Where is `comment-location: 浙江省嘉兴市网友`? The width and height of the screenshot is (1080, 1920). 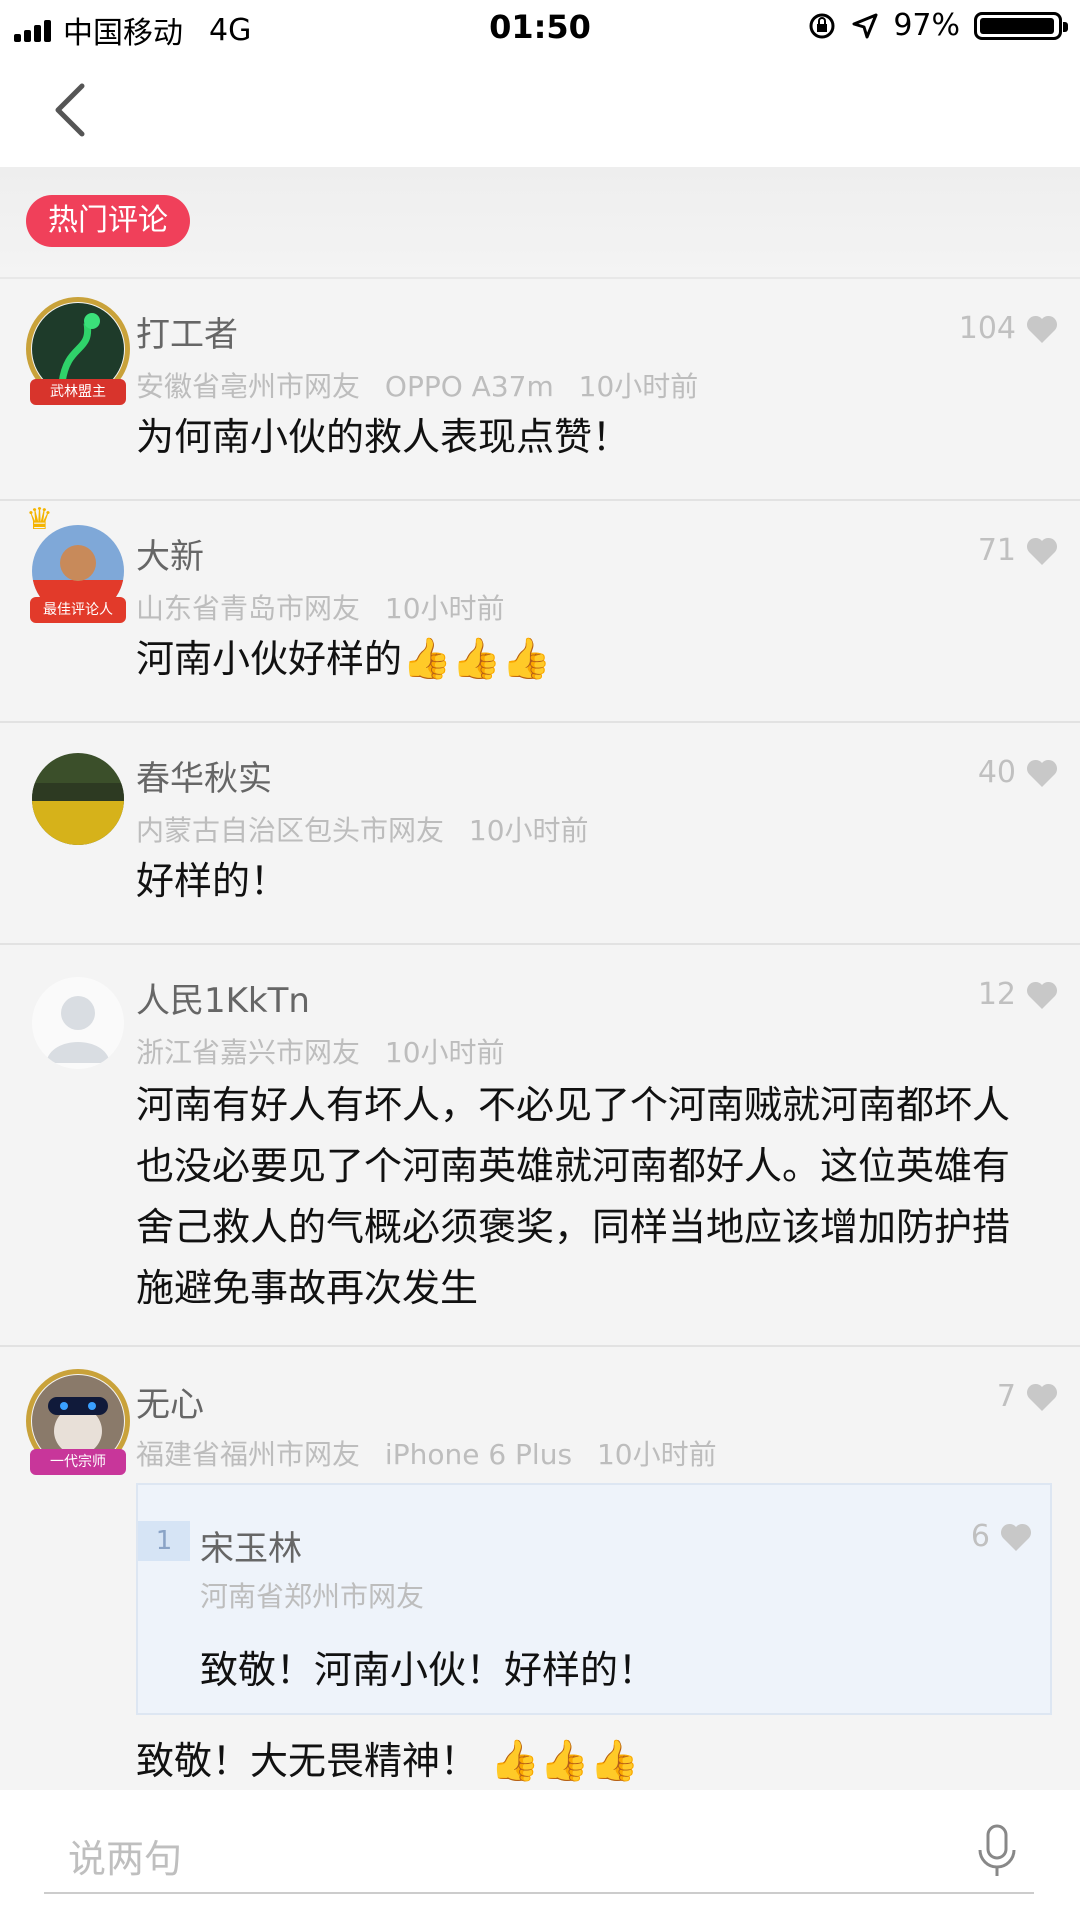 comment-location: 浙江省嘉兴市网友 is located at coordinates (248, 1052).